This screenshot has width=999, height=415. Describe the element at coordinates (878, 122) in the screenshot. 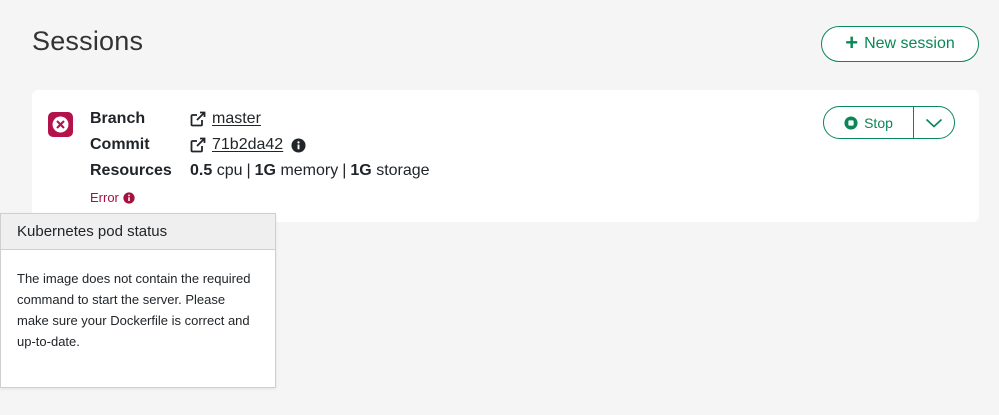

I see `stop-label: Stop` at that location.